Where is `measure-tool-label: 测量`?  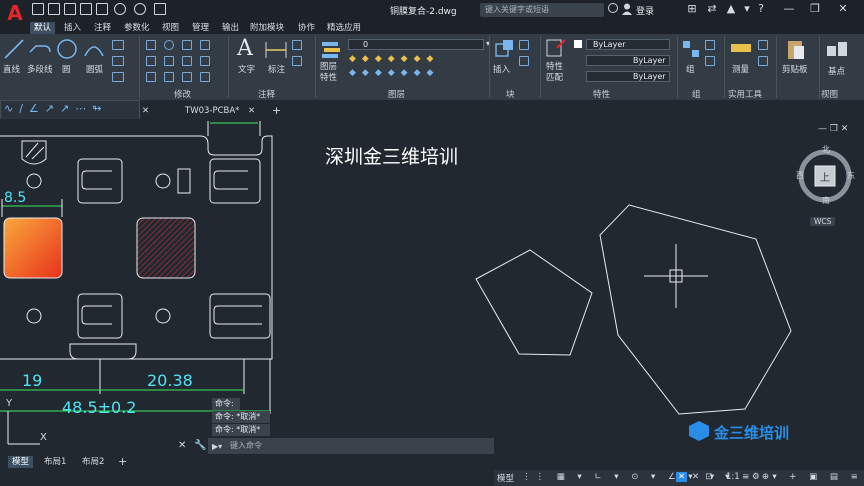
measure-tool-label: 测量 is located at coordinates (740, 69).